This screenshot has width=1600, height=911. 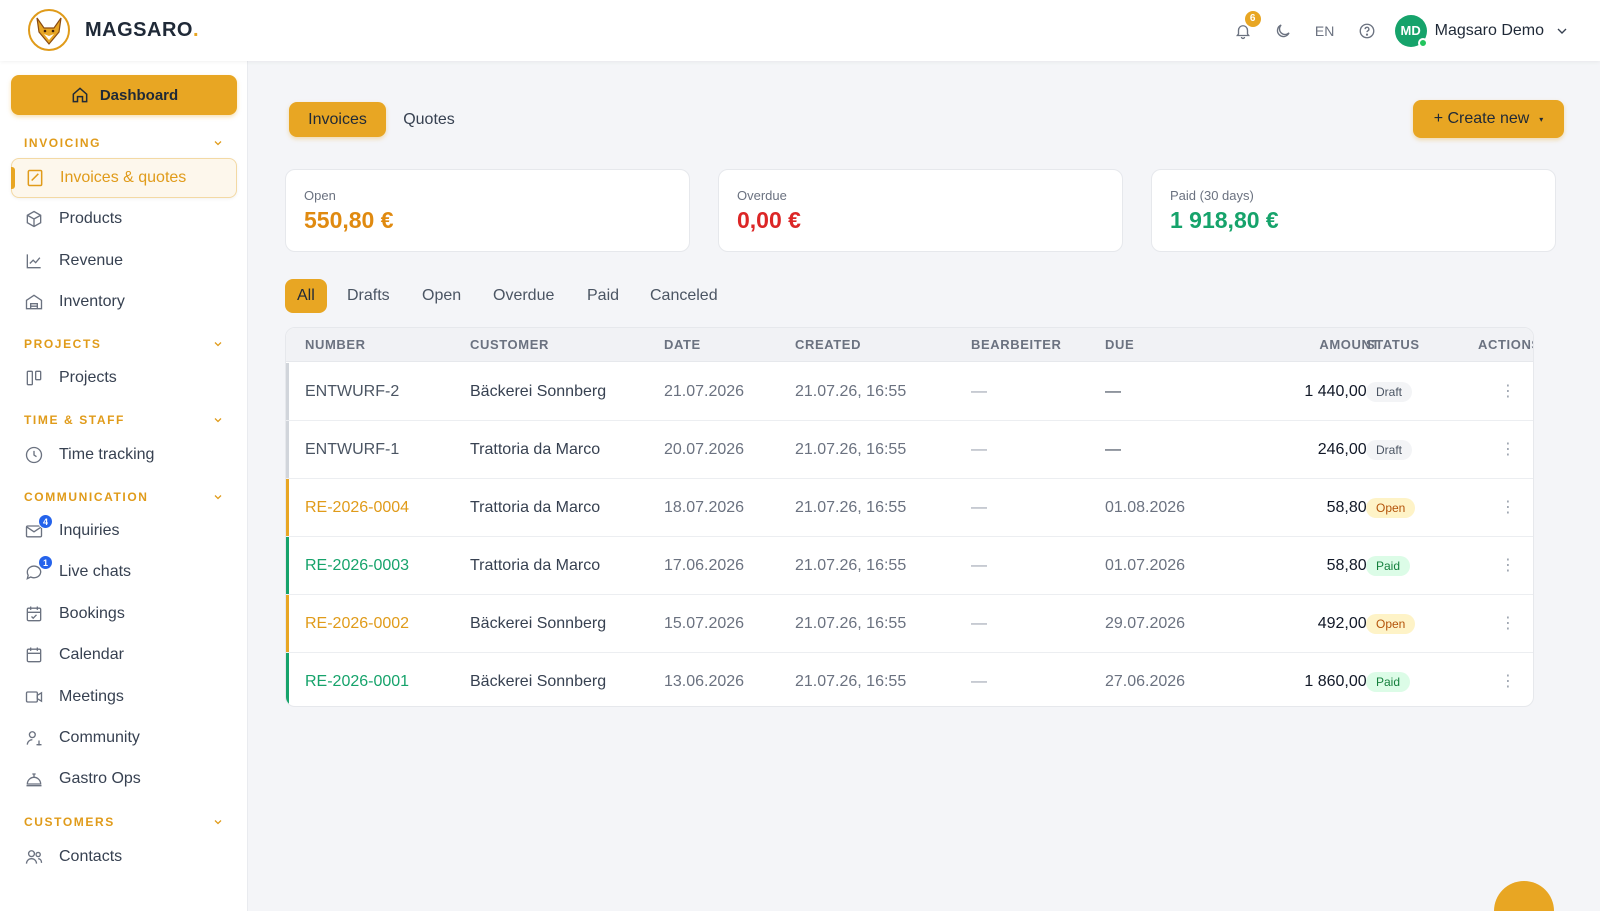 I want to click on section-time-staff: TIME & STAFF, so click(x=124, y=420).